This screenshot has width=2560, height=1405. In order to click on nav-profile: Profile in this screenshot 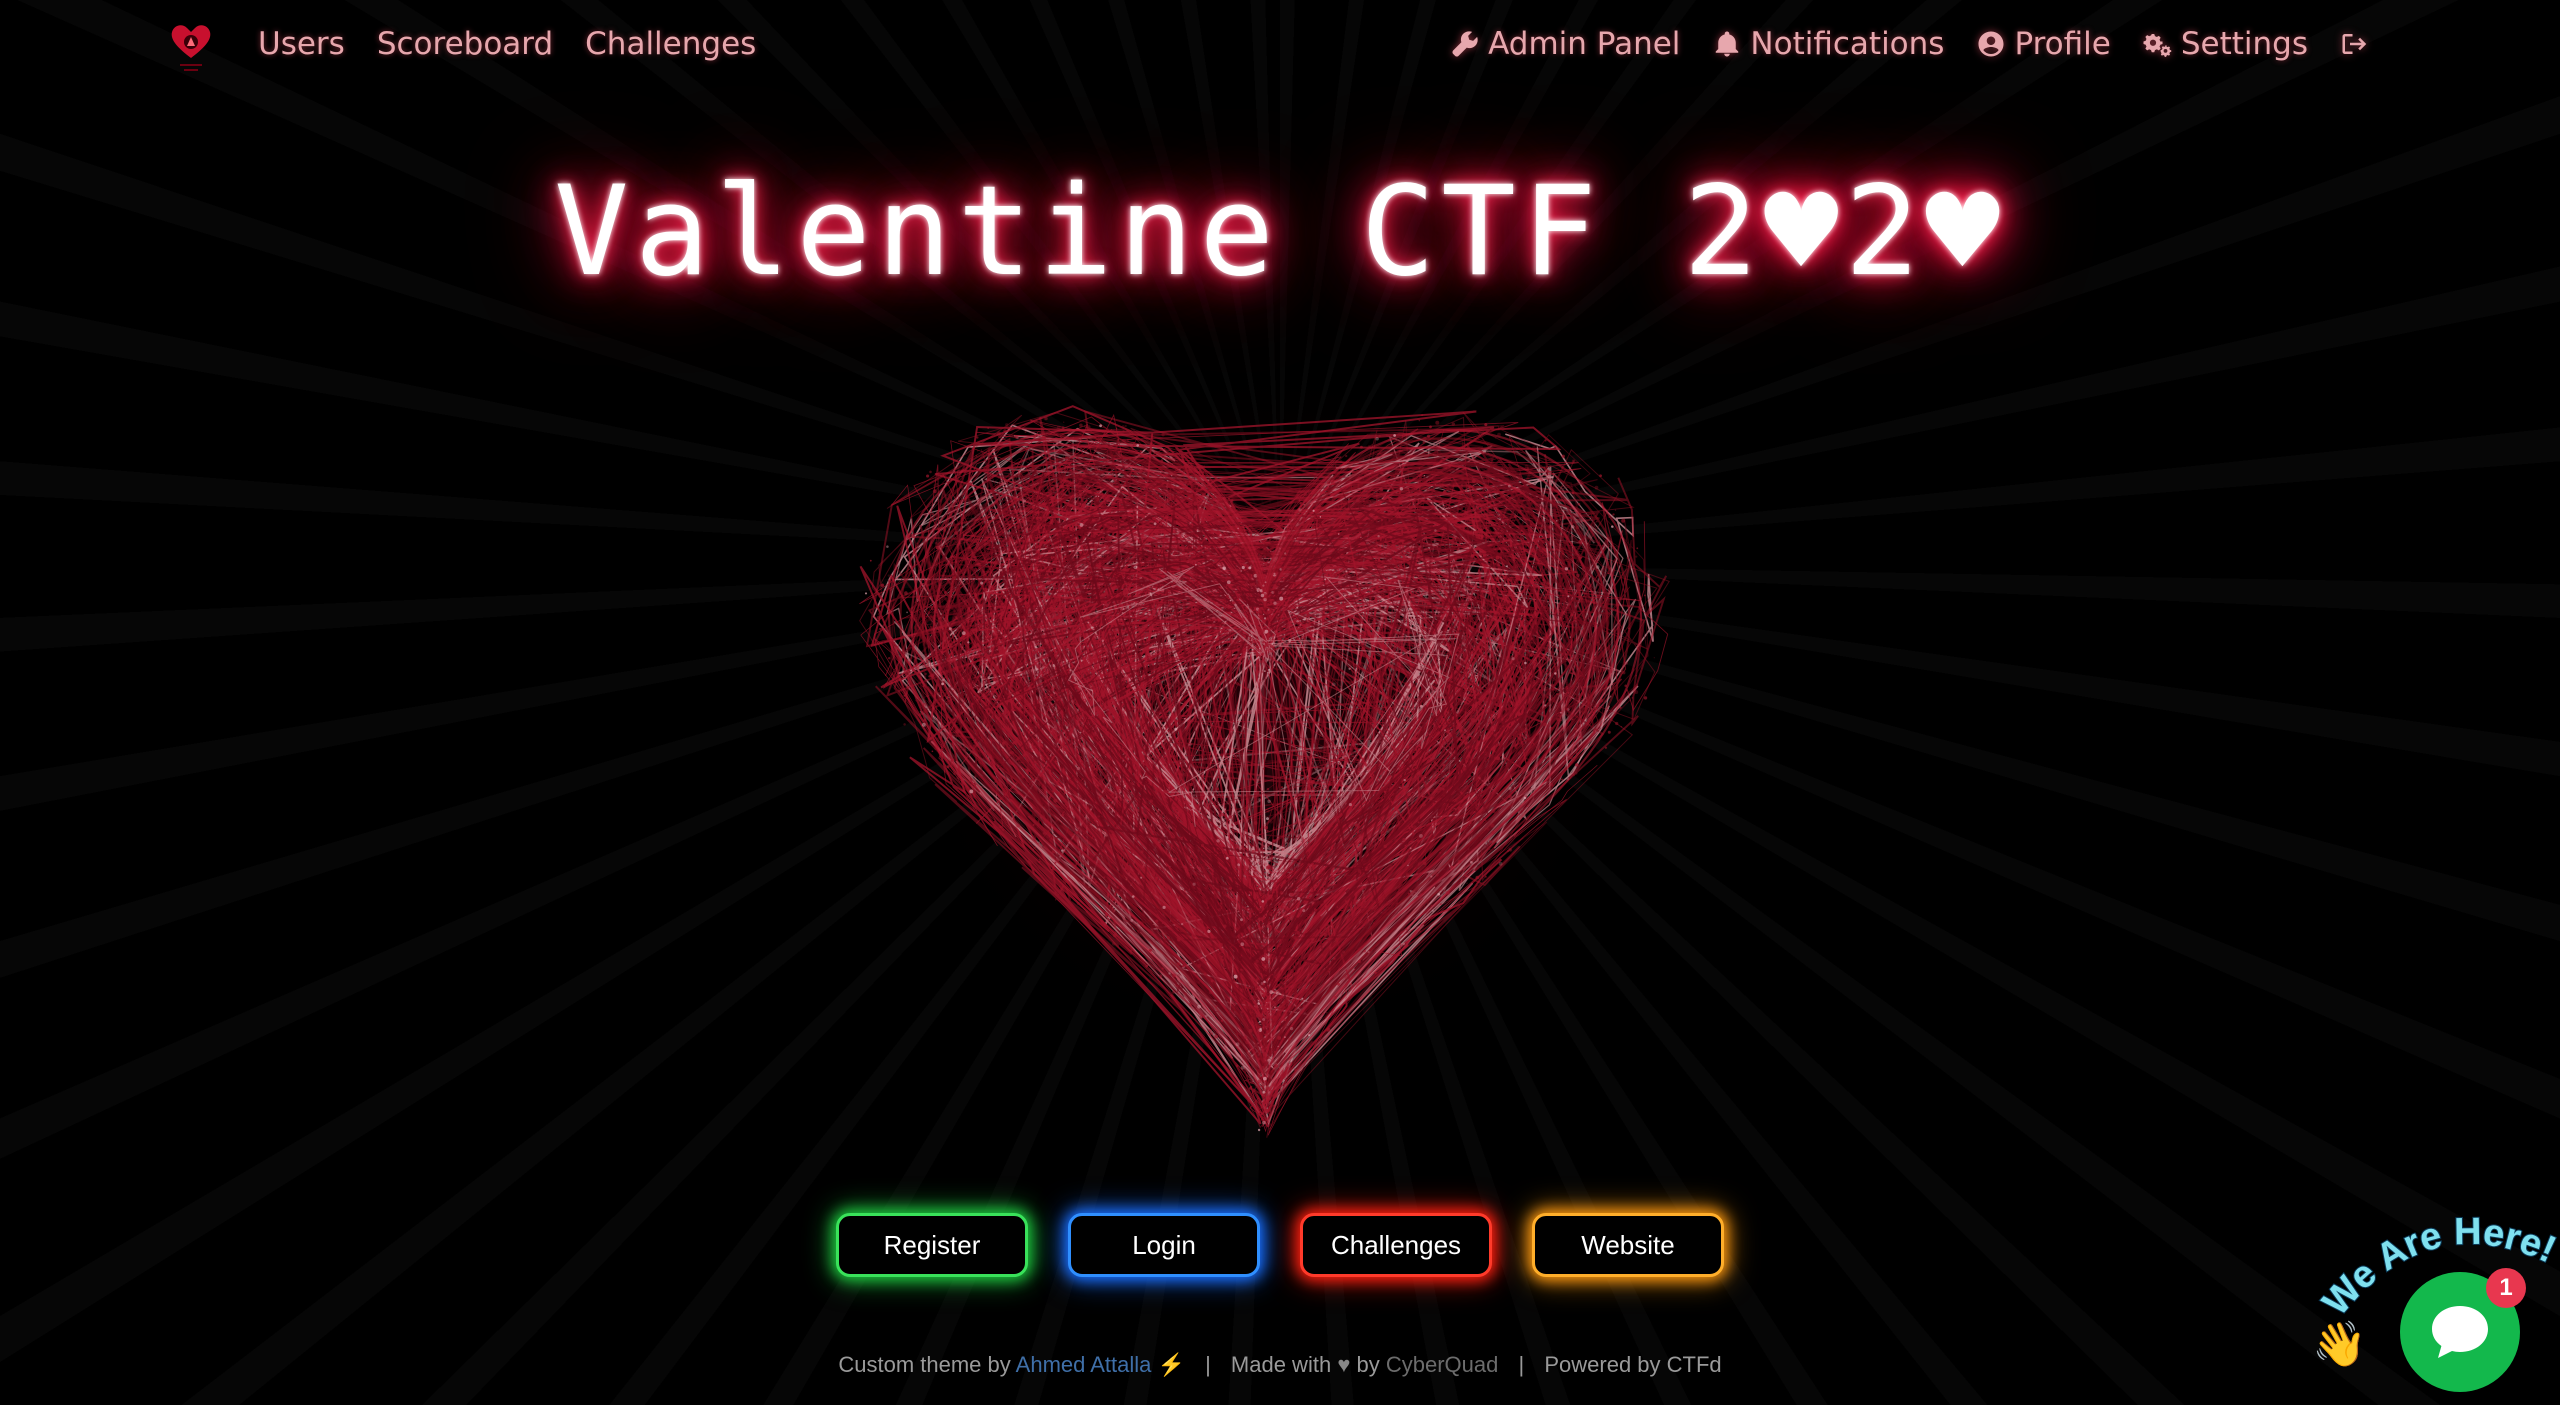, I will do `click(2043, 44)`.